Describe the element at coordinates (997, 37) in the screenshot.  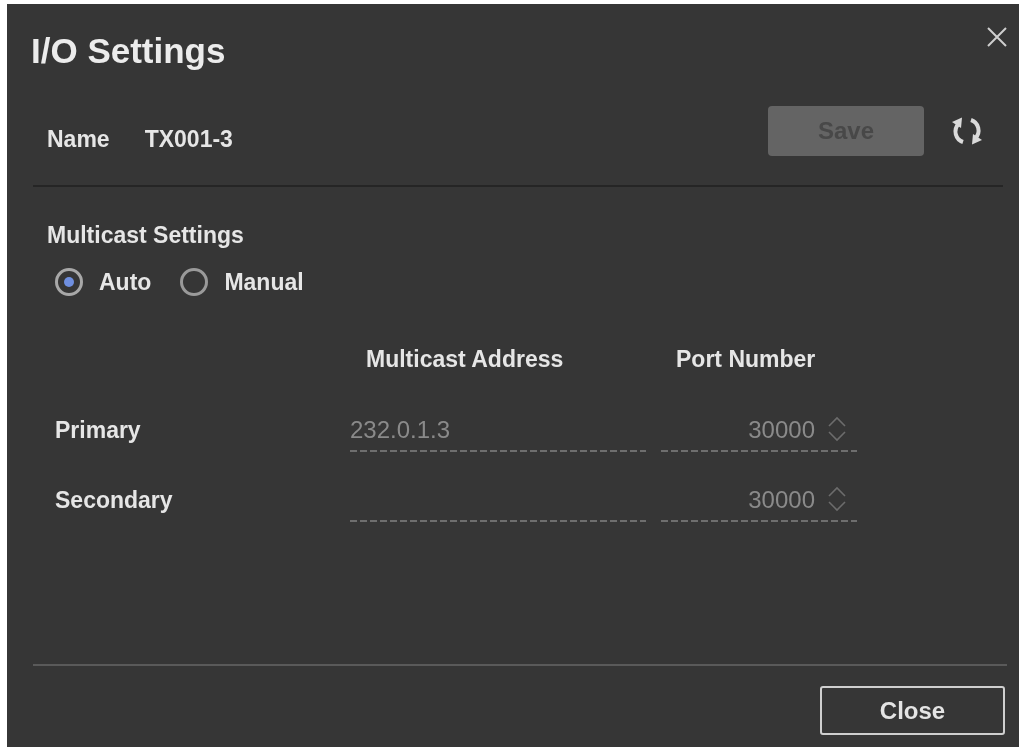
I see `close-icon` at that location.